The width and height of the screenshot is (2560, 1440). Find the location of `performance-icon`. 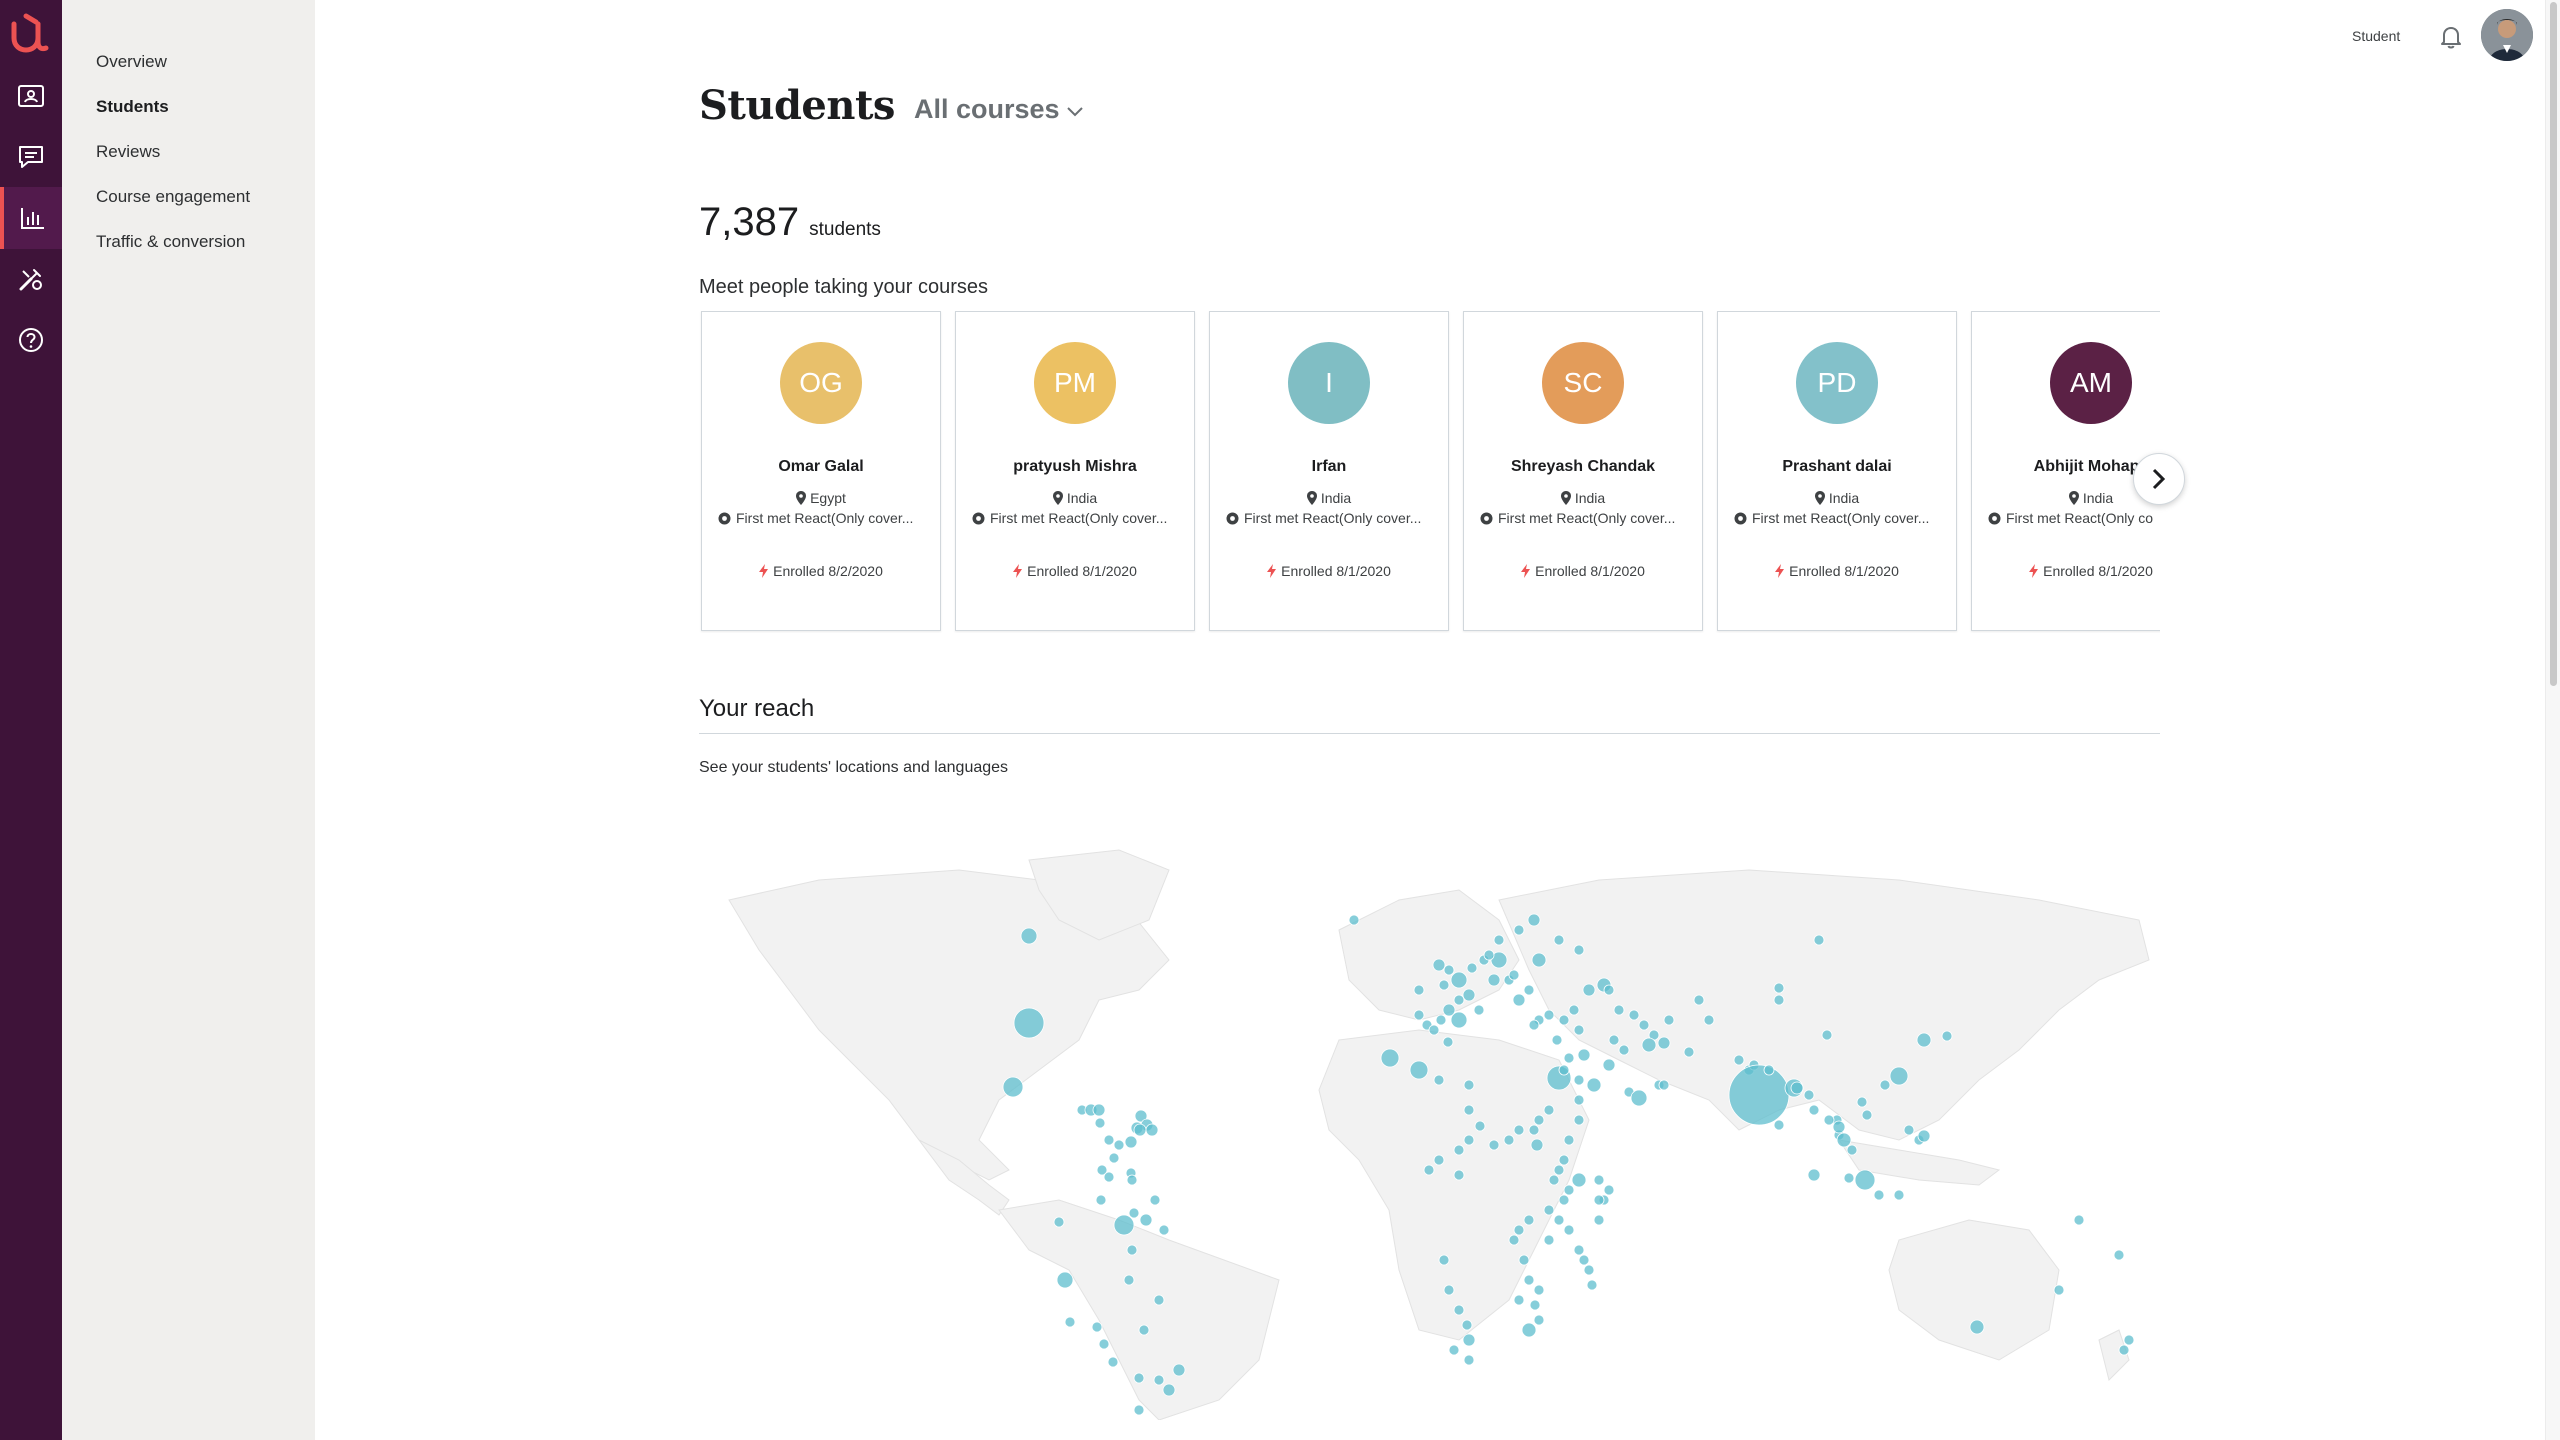

performance-icon is located at coordinates (31, 218).